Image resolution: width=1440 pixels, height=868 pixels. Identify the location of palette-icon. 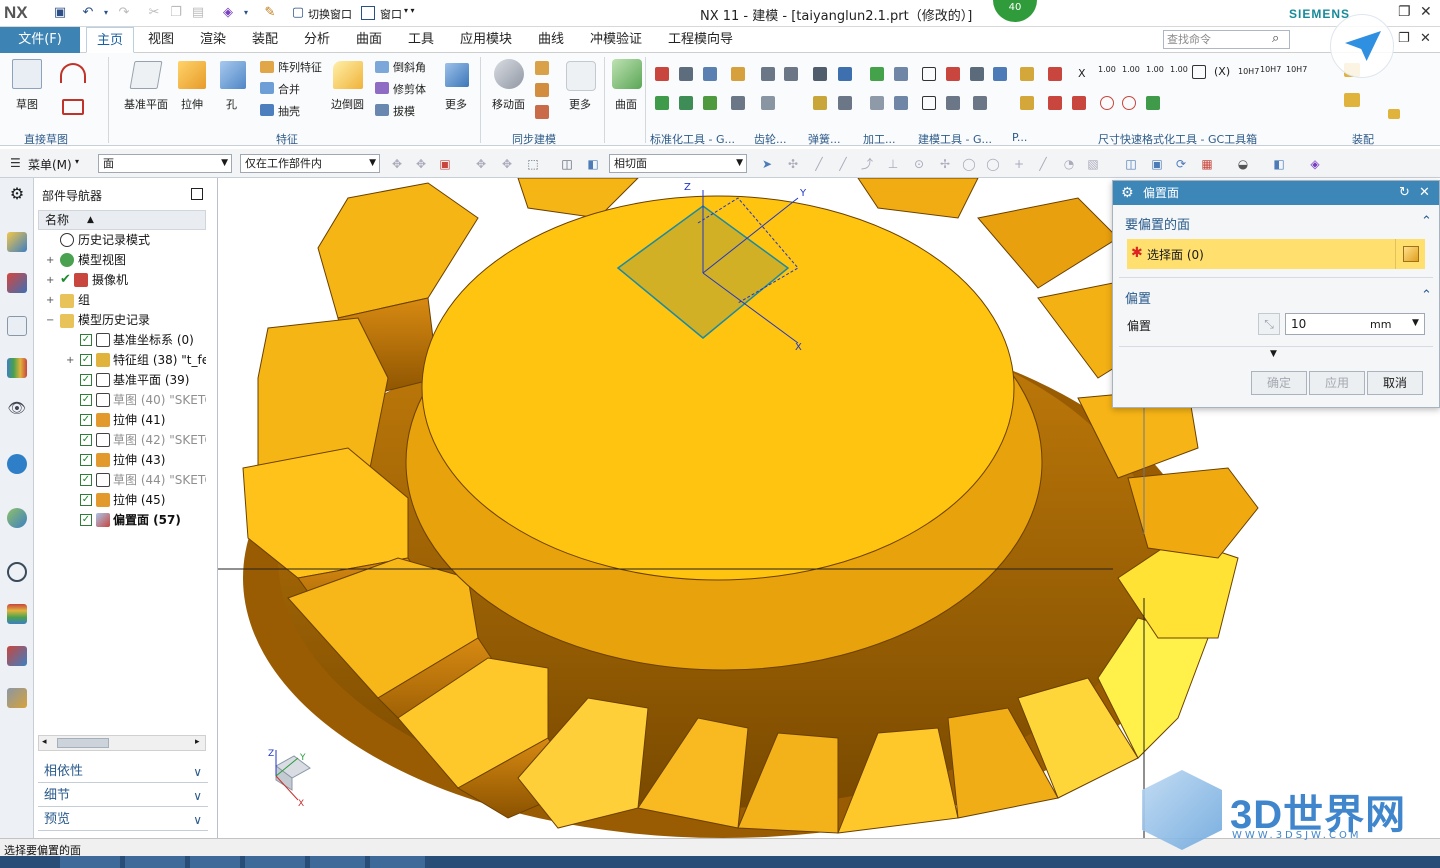
(17, 614).